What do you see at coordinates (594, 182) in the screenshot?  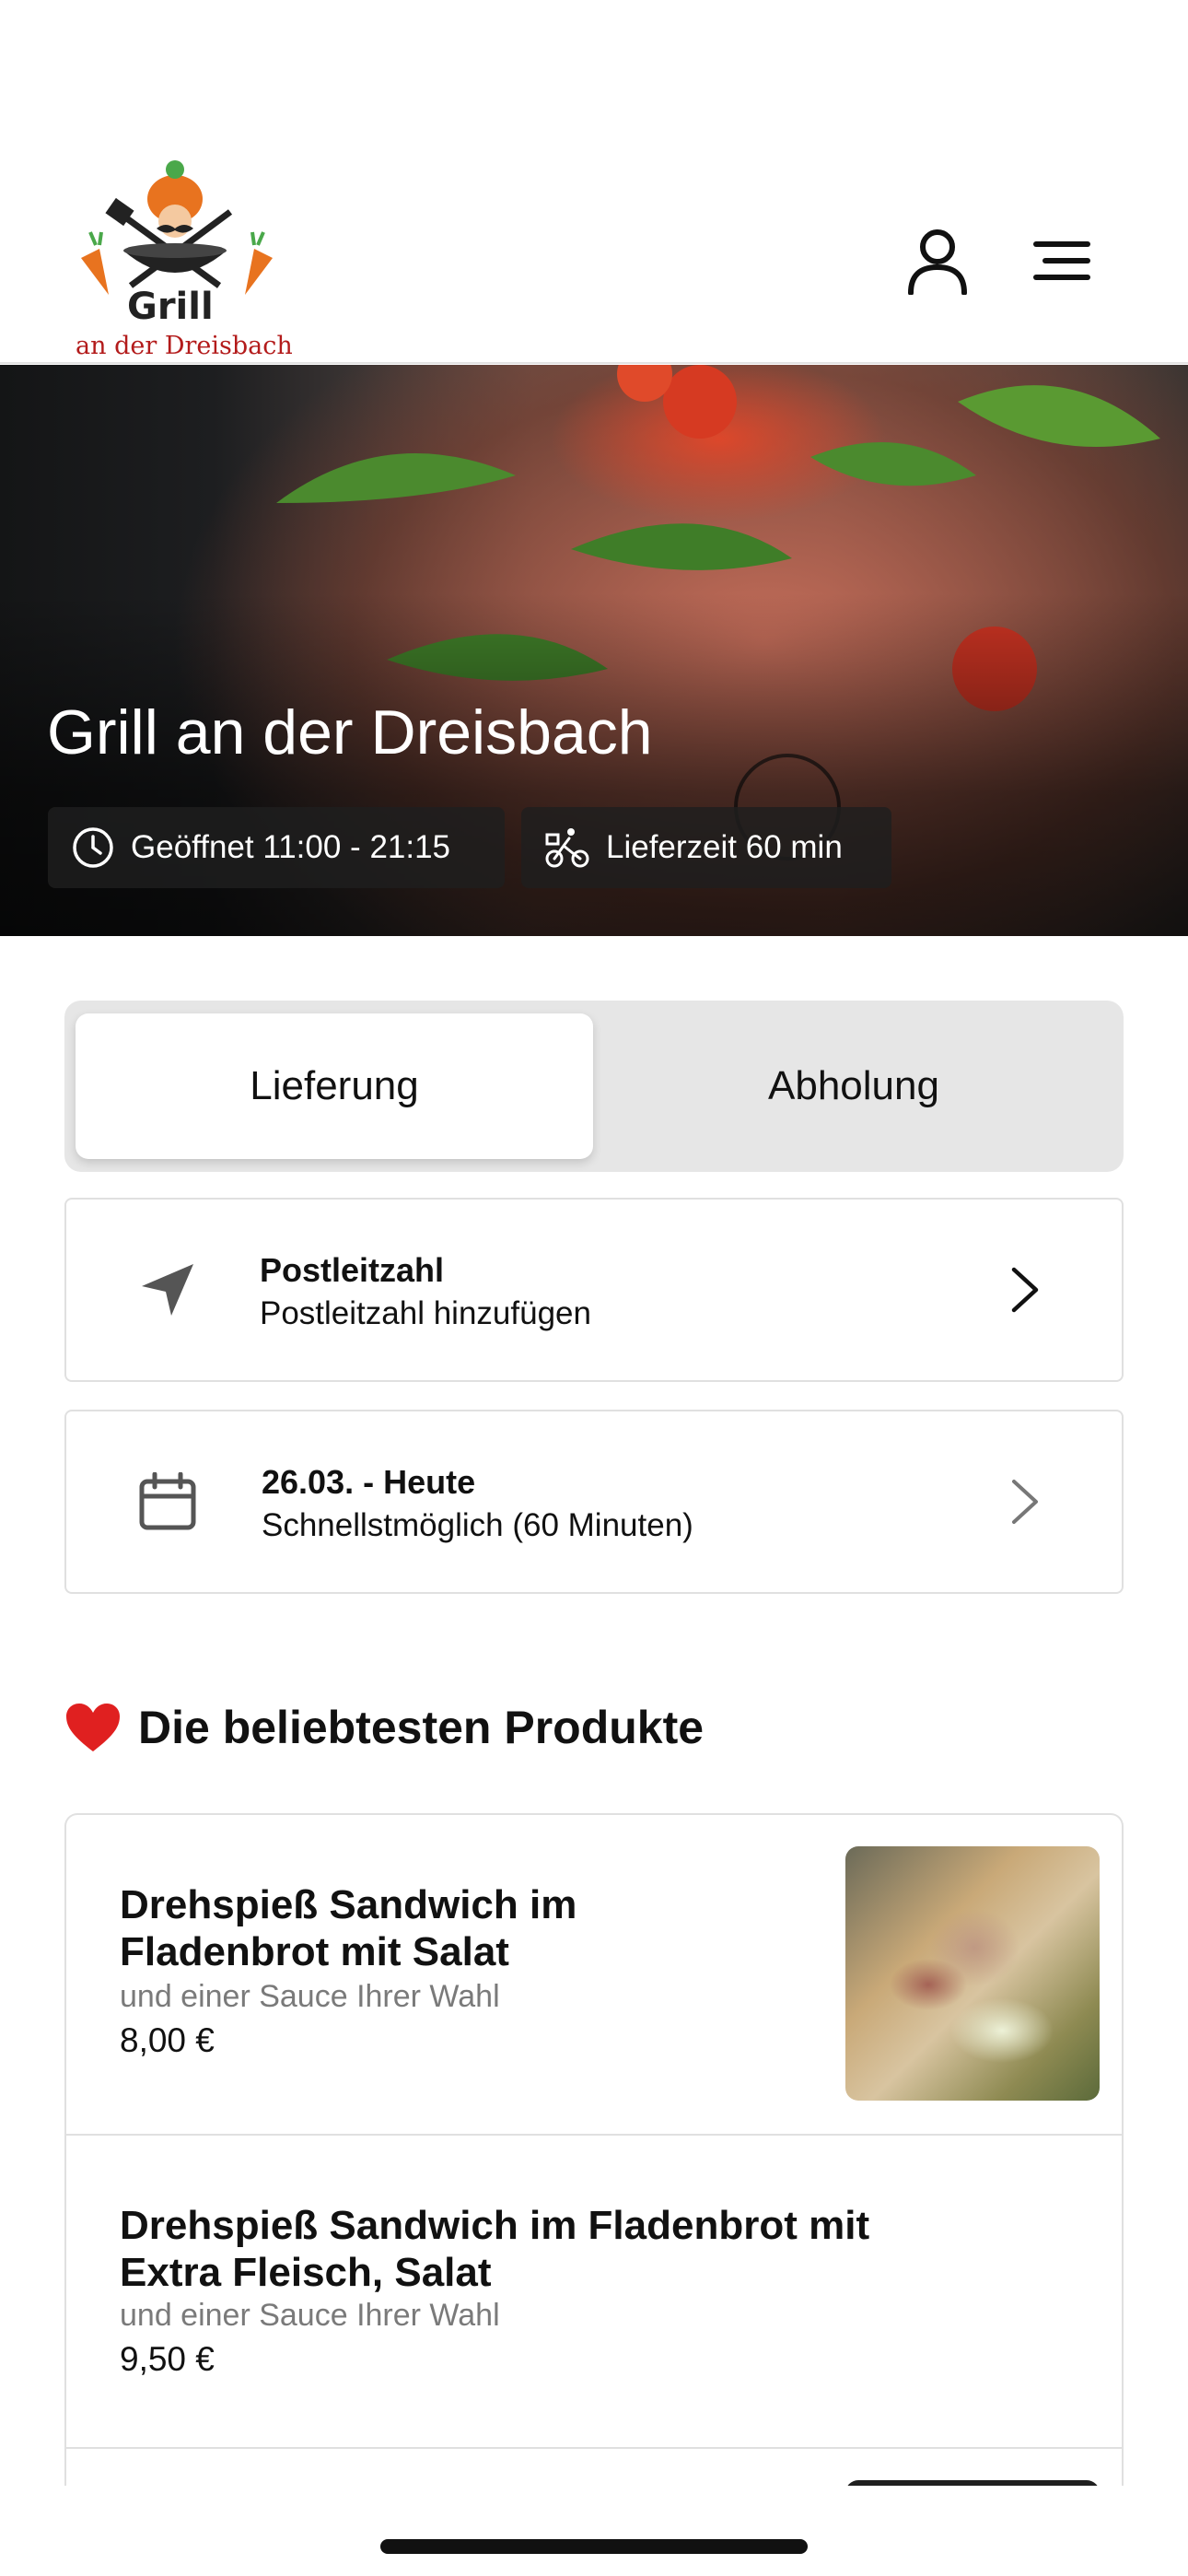 I see `header: Grill an der Dreisbach` at bounding box center [594, 182].